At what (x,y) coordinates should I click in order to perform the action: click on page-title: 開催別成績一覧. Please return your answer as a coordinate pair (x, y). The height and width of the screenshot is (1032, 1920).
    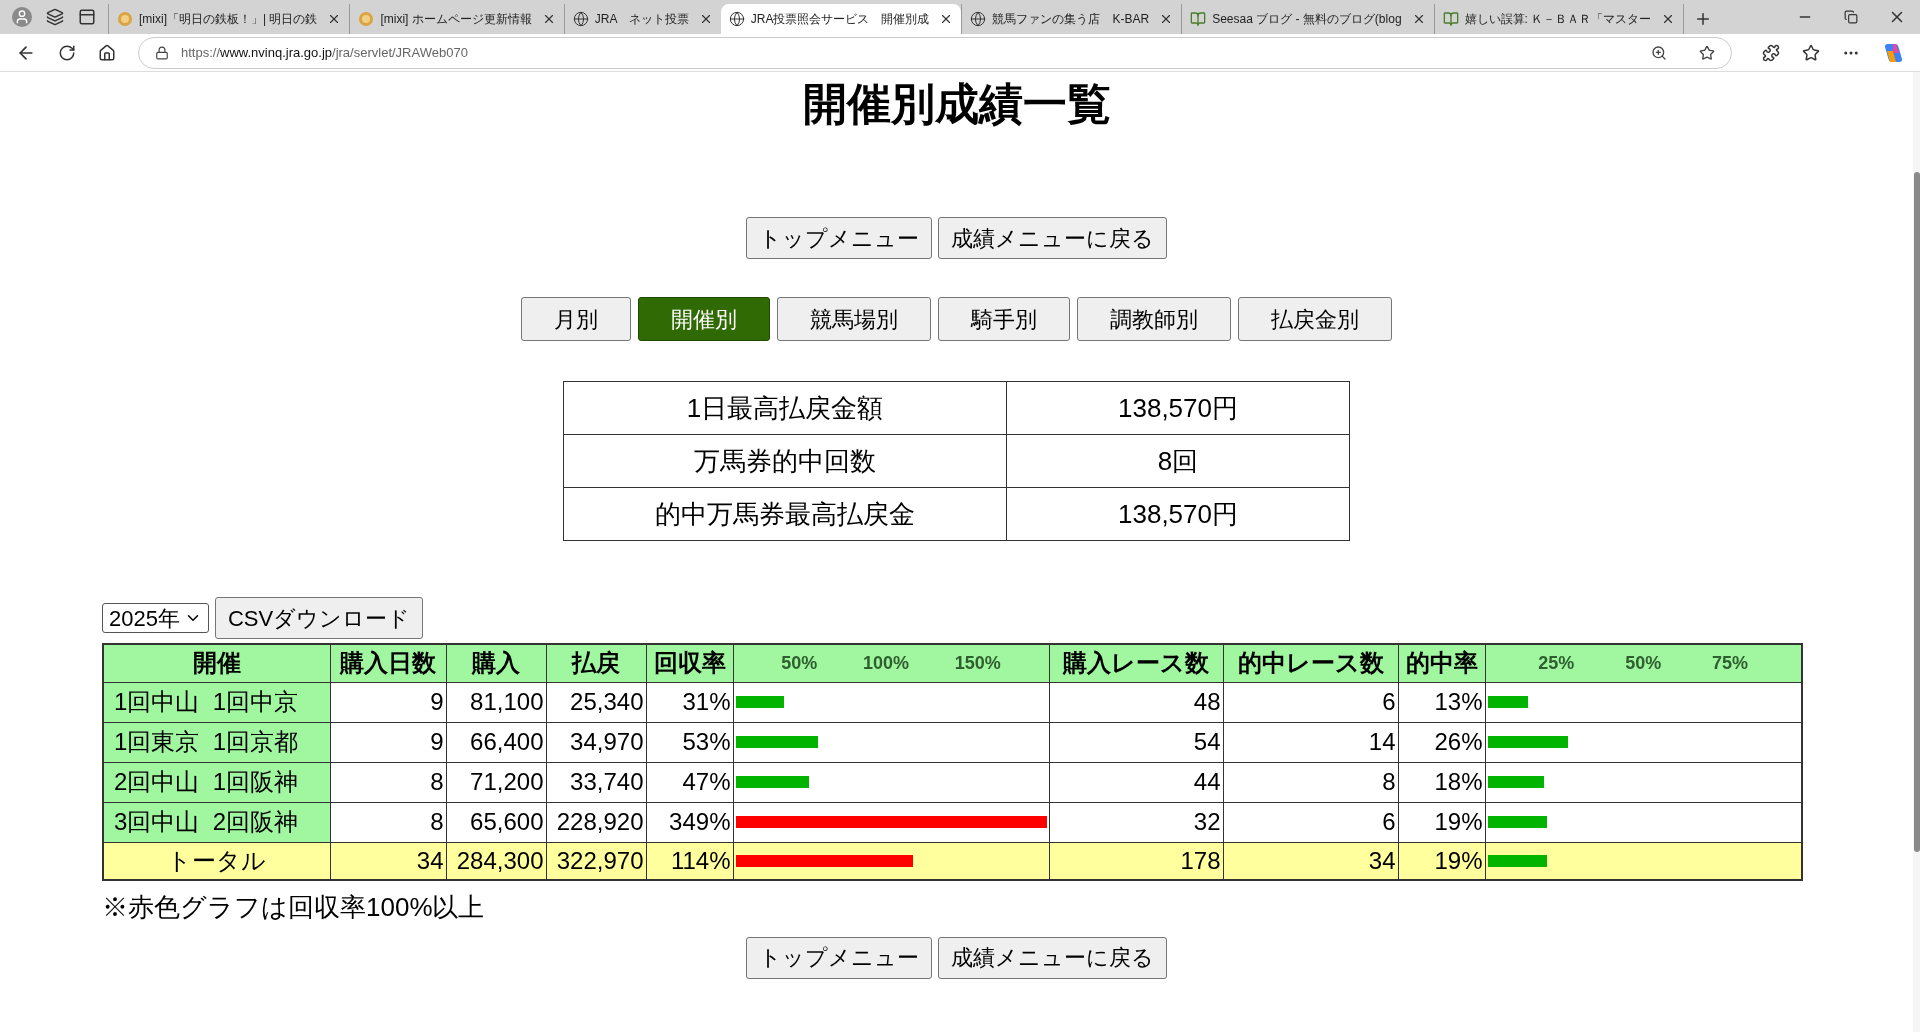
    Looking at the image, I should click on (956, 104).